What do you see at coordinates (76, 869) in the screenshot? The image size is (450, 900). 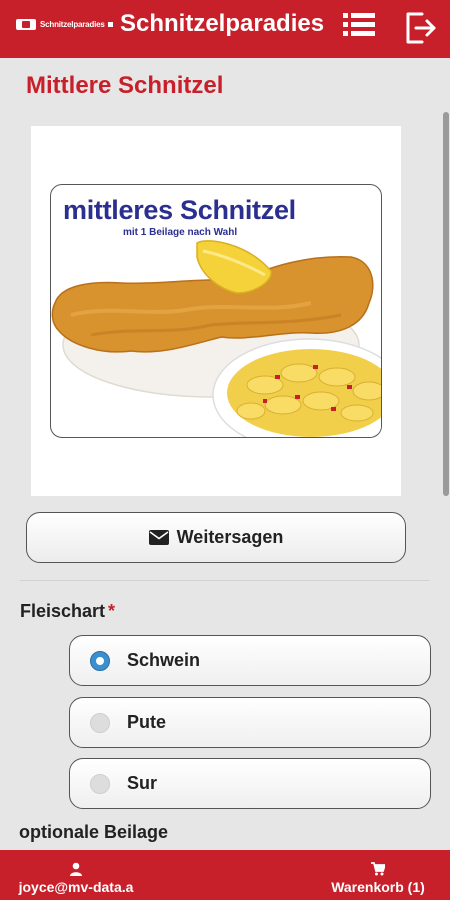 I see `user-icon` at bounding box center [76, 869].